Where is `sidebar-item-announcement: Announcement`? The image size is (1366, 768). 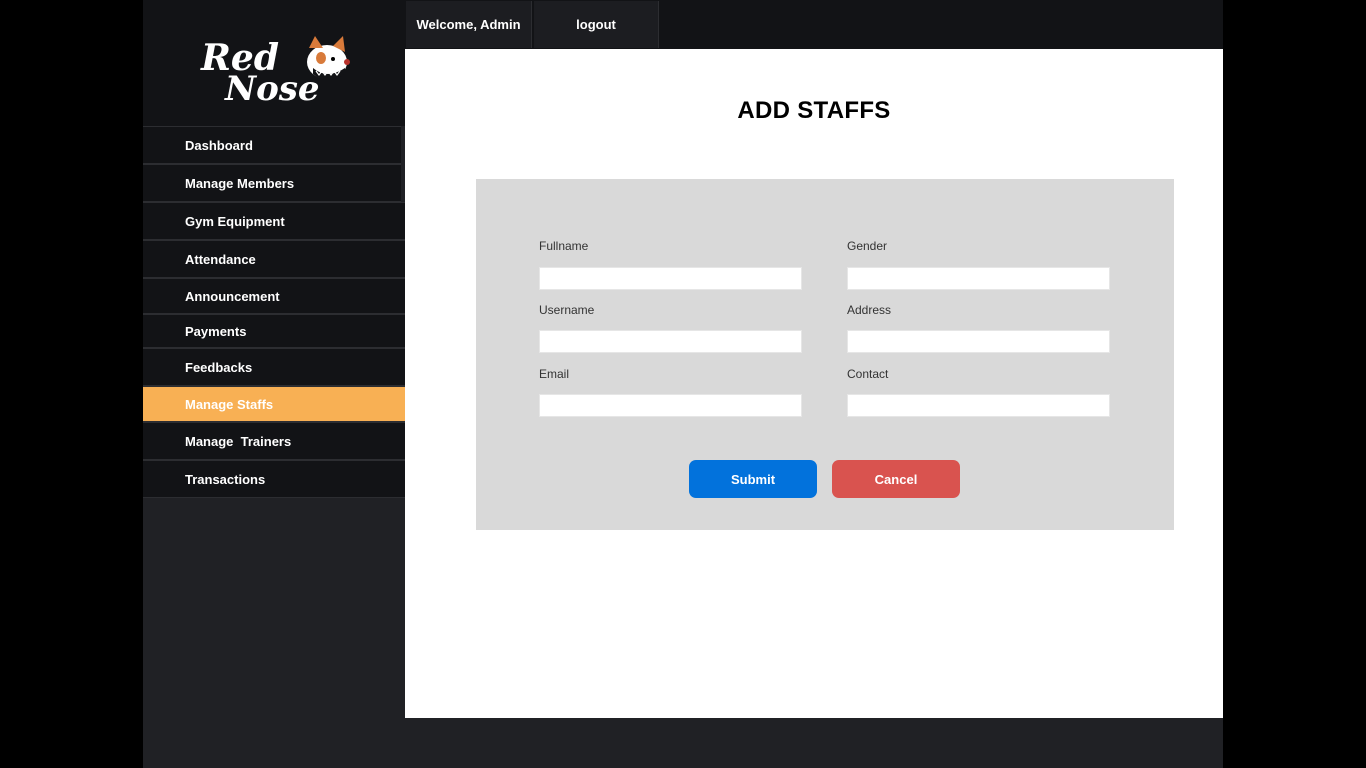 sidebar-item-announcement: Announcement is located at coordinates (274, 296).